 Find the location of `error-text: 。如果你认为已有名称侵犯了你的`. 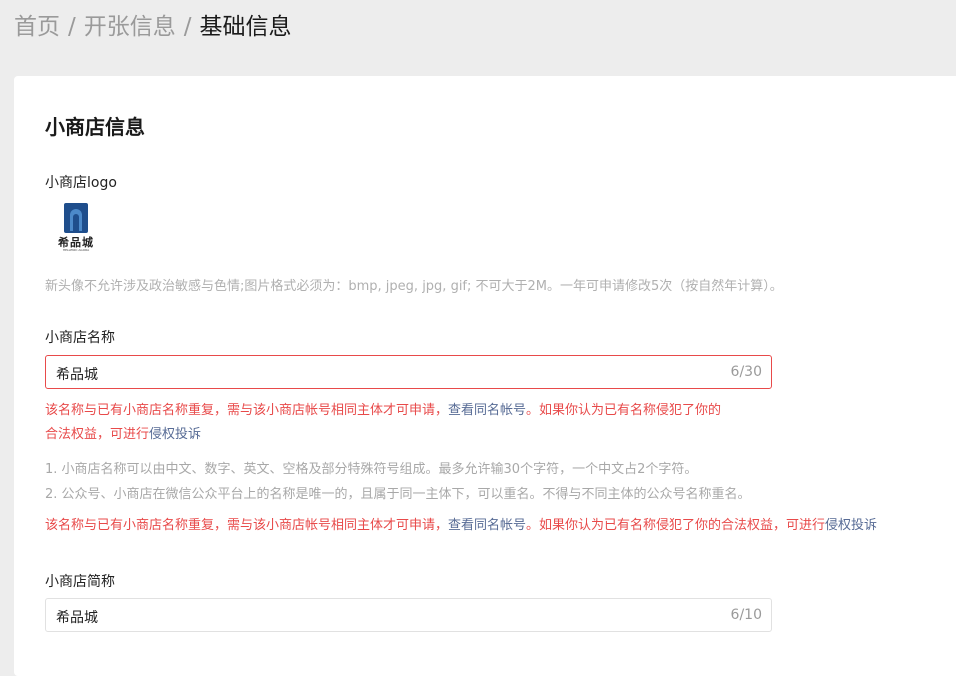

error-text: 。如果你认为已有名称侵犯了你的 is located at coordinates (624, 410).